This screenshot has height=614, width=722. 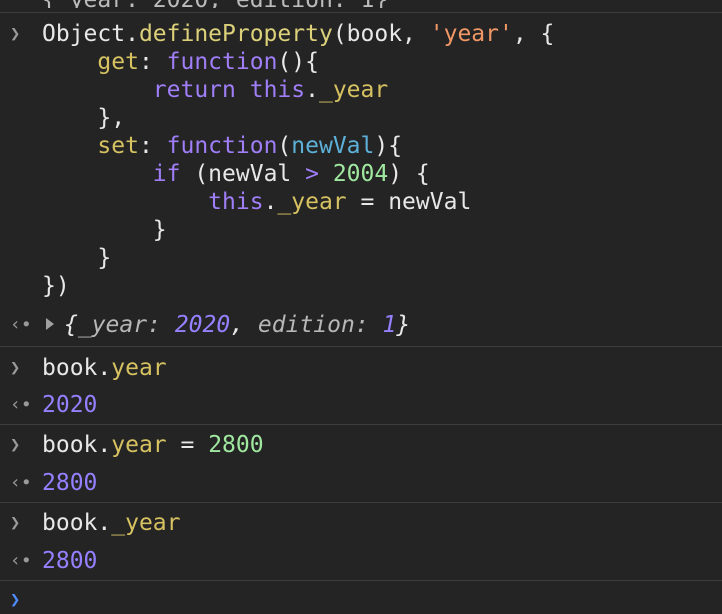 I want to click on expand-triangle-icon, so click(x=50, y=323).